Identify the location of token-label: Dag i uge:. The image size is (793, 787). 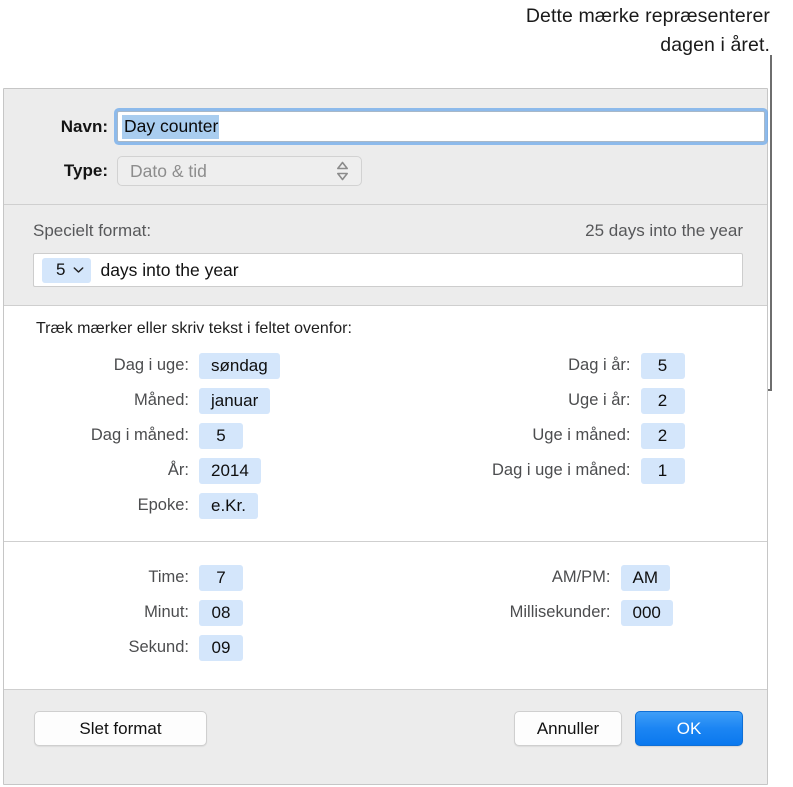
(151, 365).